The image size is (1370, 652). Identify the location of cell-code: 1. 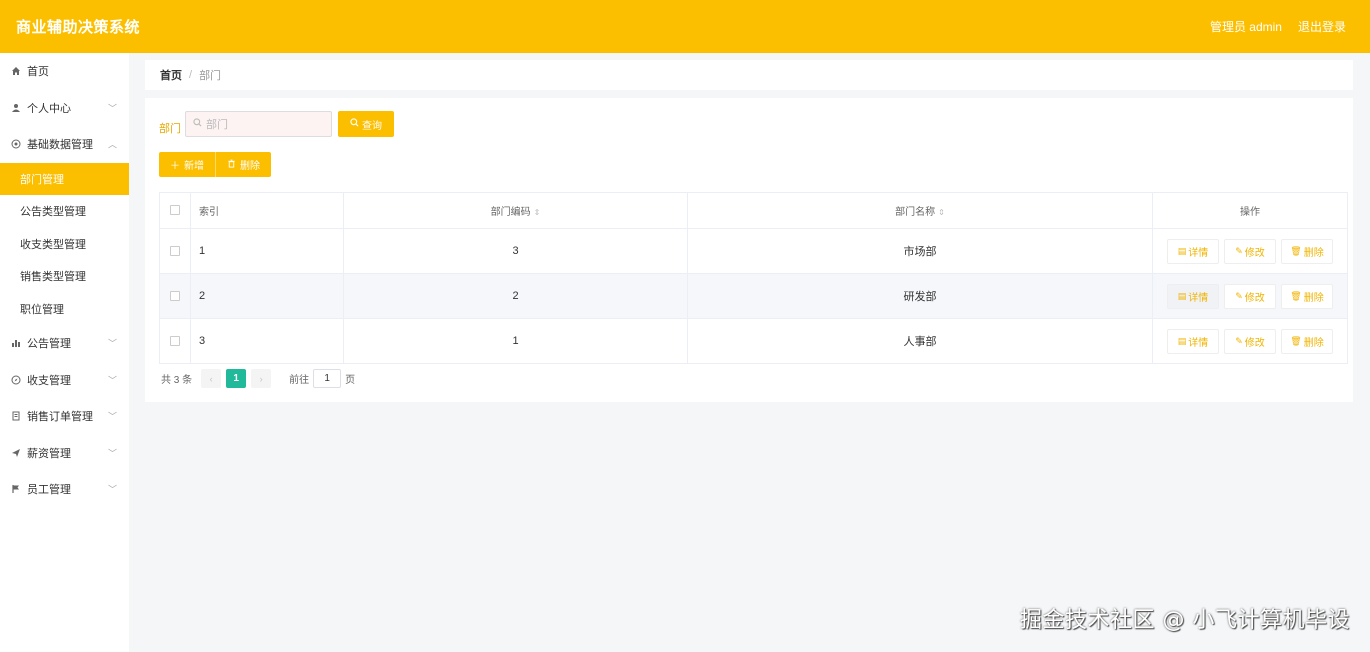
(515, 341).